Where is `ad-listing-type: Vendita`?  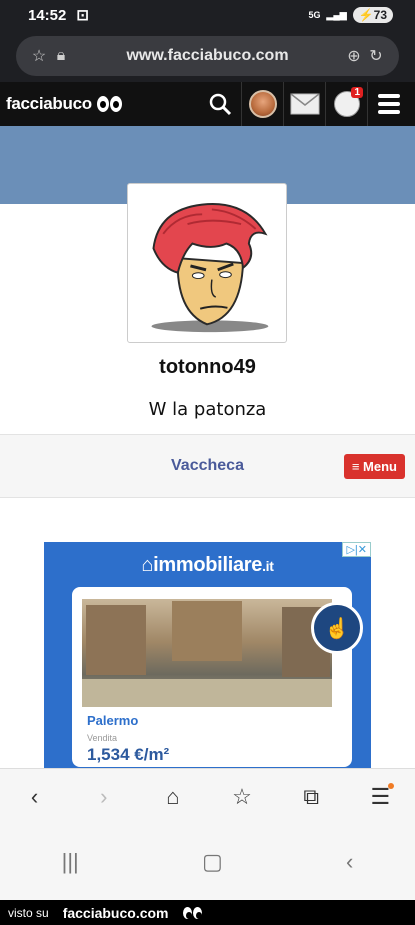
ad-listing-type: Vendita is located at coordinates (102, 738).